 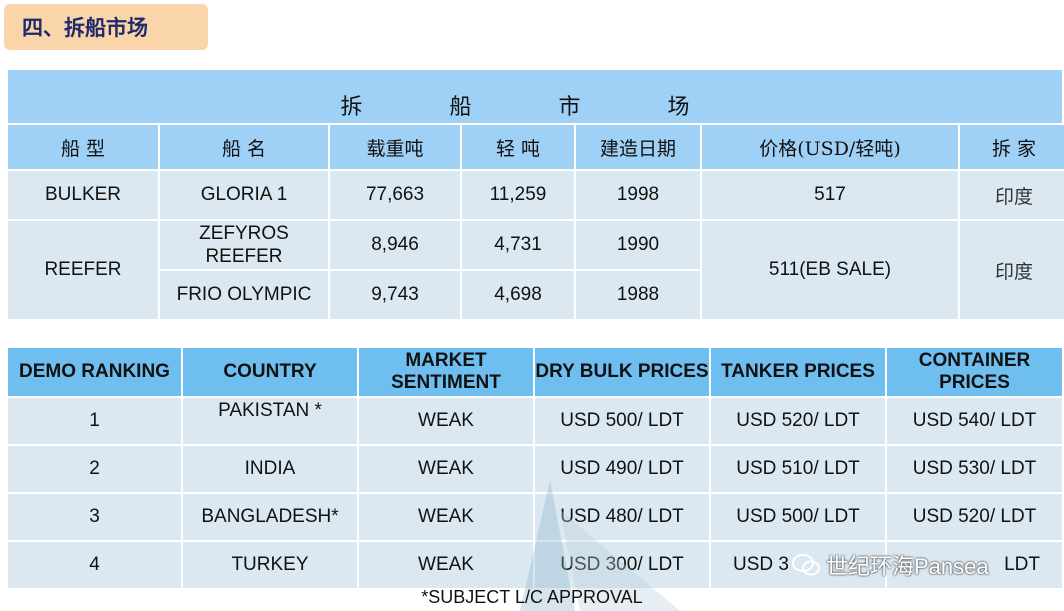 I want to click on cell-dry-bulk: USD 300/ LDT, so click(x=622, y=565).